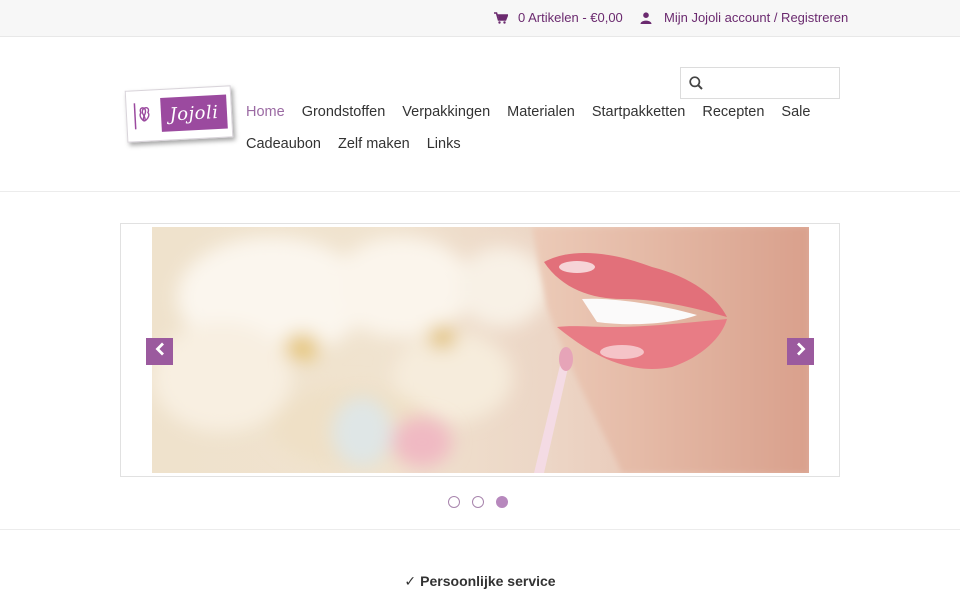 The height and width of the screenshot is (600, 960). I want to click on nav-item-grondstoffen: Grondstoffen, so click(344, 112).